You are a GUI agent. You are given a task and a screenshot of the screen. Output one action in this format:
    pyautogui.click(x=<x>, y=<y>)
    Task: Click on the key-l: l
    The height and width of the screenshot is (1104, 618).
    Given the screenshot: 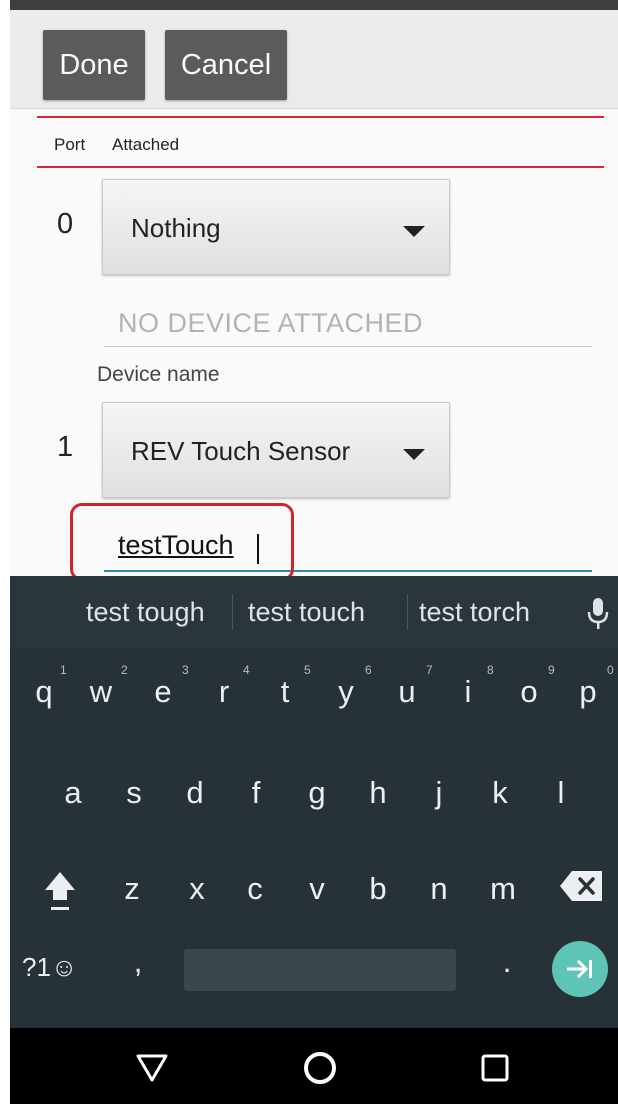 What is the action you would take?
    pyautogui.click(x=561, y=793)
    